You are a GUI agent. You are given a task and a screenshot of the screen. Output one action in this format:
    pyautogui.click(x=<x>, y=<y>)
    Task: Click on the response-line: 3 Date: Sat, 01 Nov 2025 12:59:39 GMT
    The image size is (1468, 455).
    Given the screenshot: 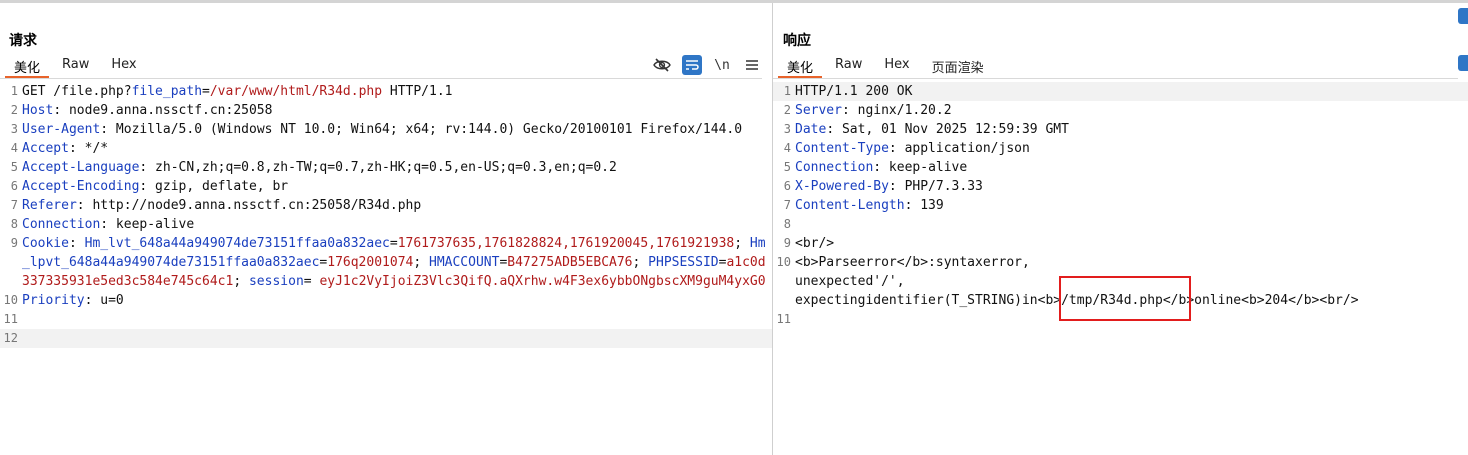 What is the action you would take?
    pyautogui.click(x=1120, y=129)
    